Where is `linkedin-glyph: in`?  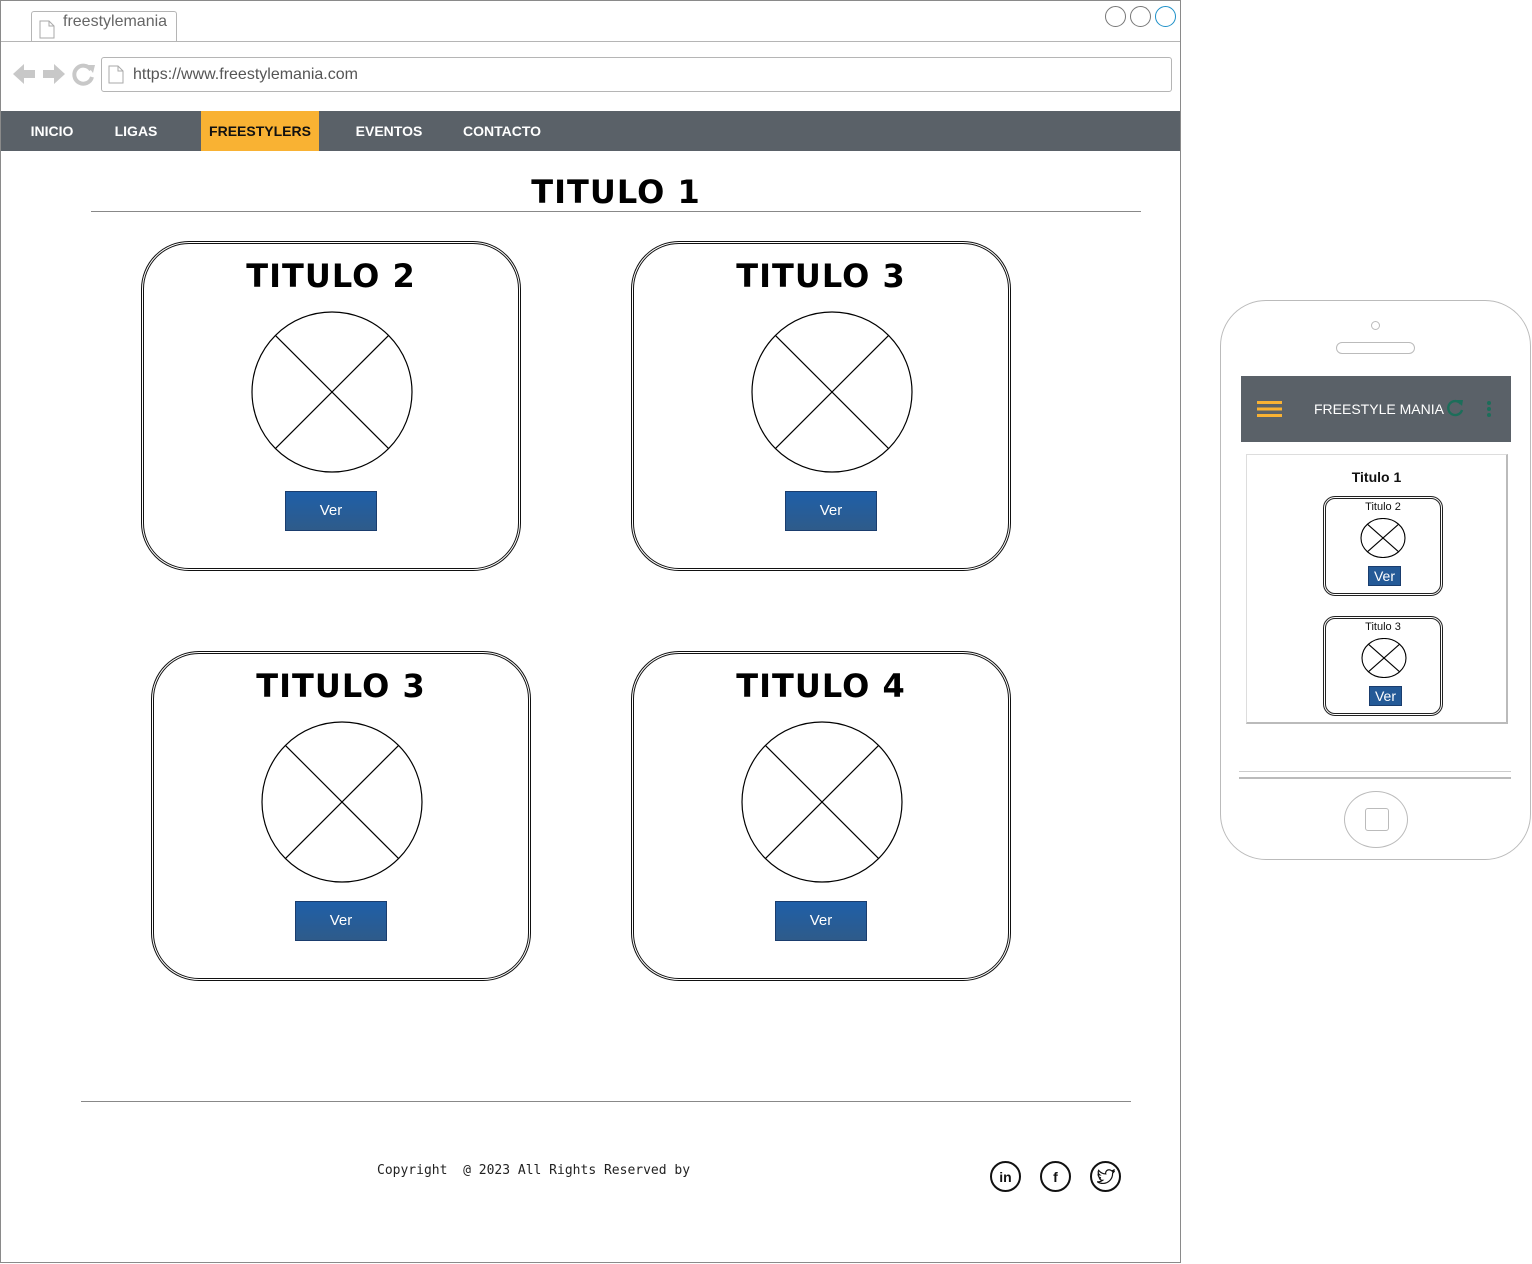 linkedin-glyph: in is located at coordinates (1005, 1176).